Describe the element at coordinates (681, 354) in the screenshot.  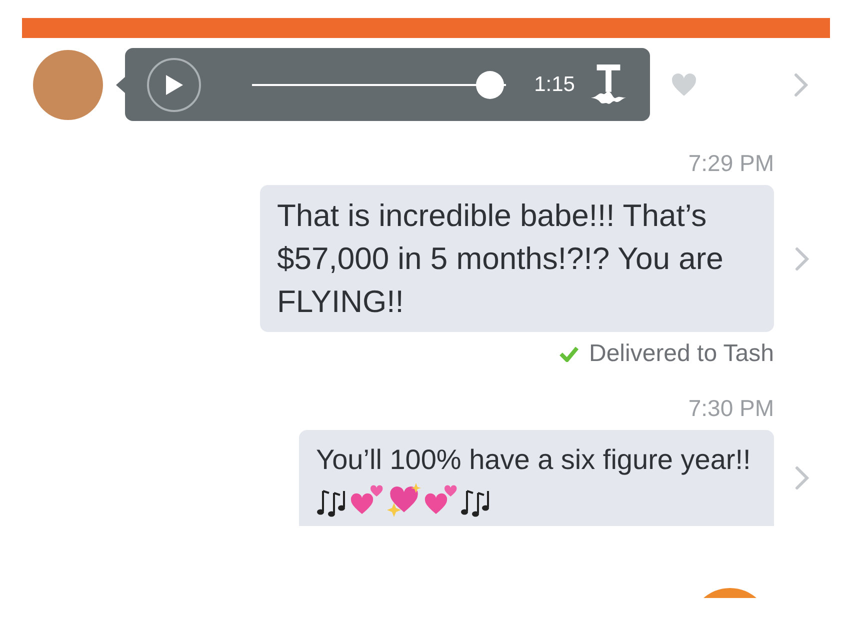
I see `delivery-status: Delivered to Tash` at that location.